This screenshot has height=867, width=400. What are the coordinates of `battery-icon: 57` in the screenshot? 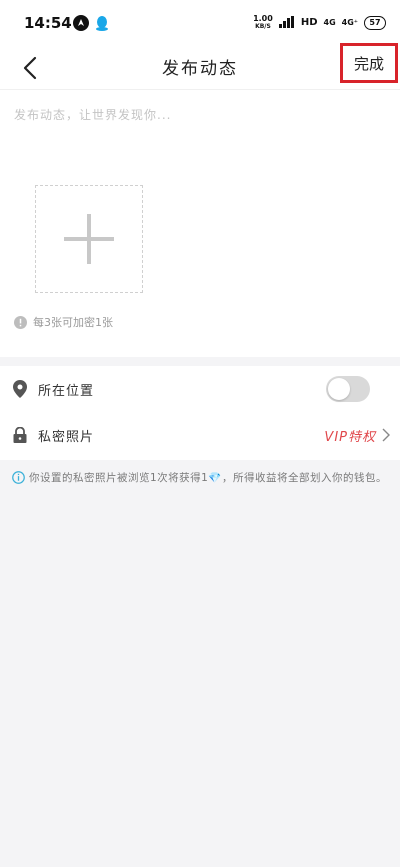 It's located at (375, 22).